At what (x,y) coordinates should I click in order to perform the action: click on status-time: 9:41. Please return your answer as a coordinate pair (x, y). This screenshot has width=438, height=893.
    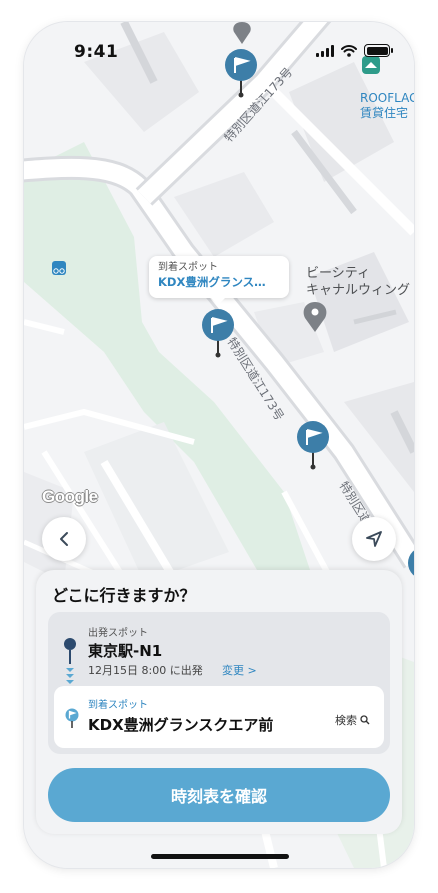
    Looking at the image, I should click on (96, 52).